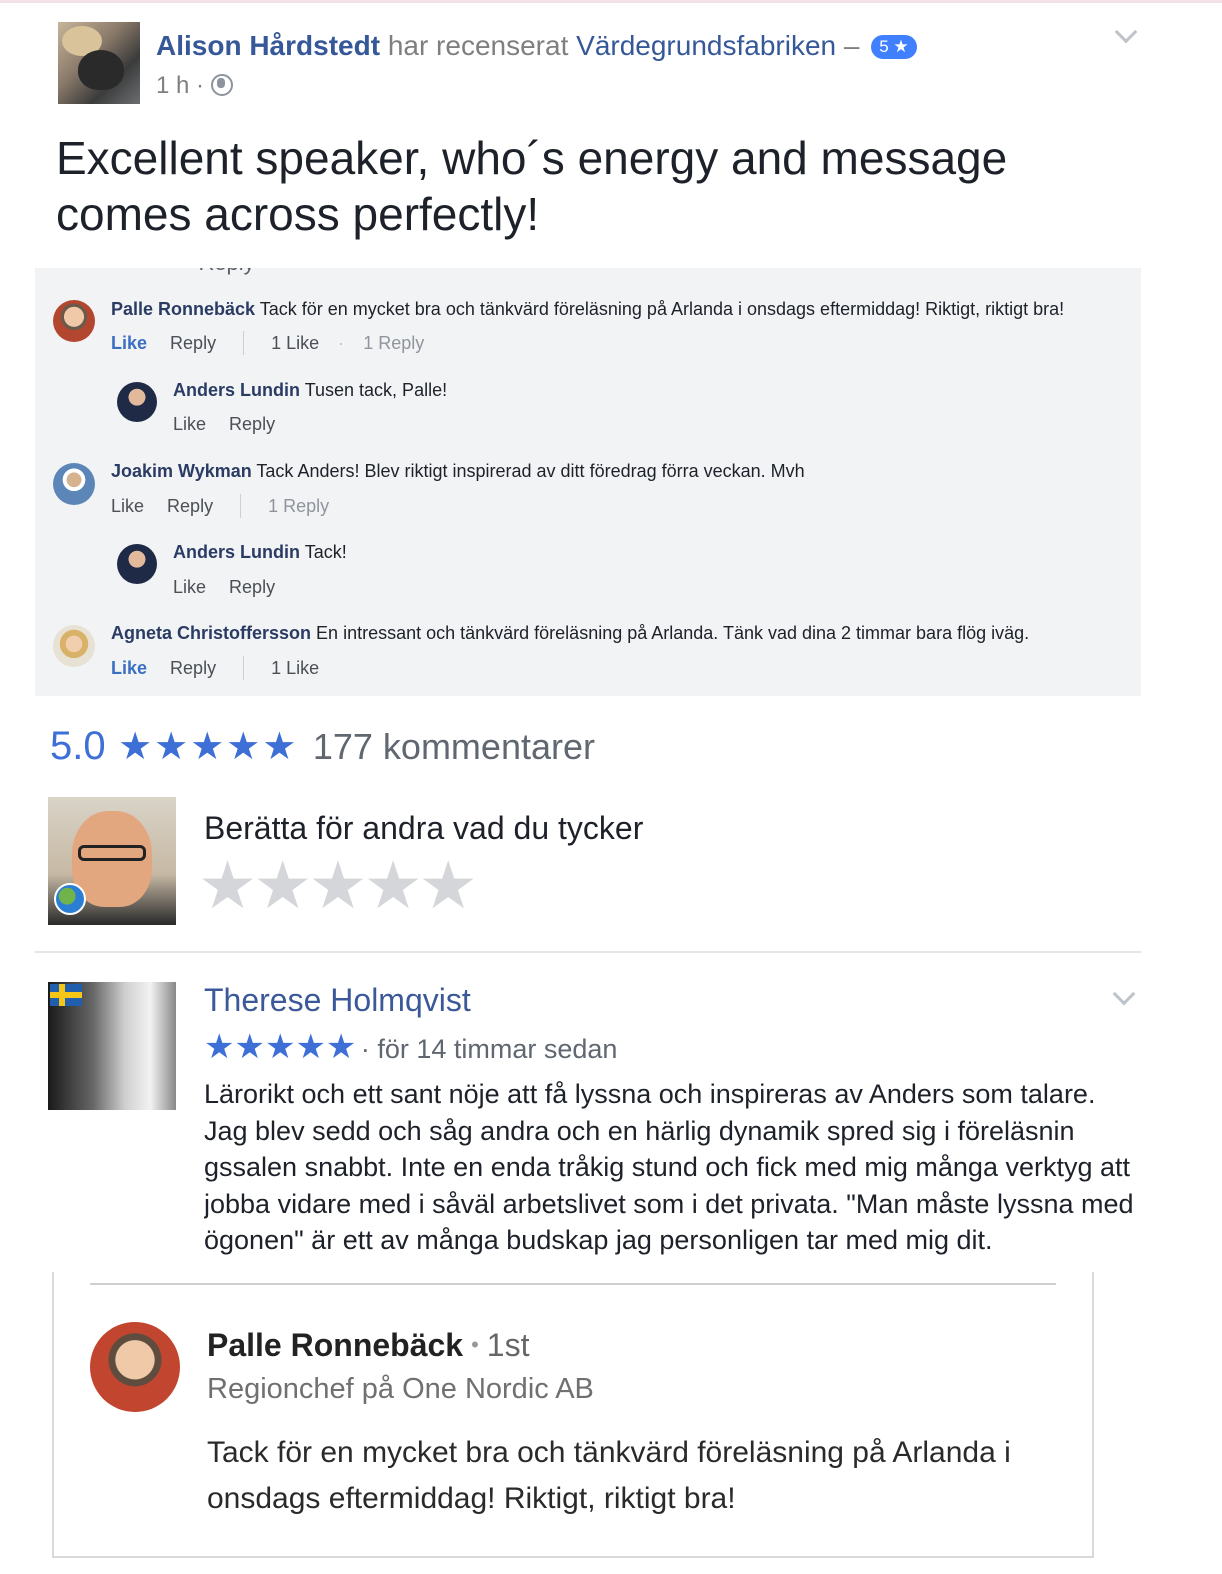 The image size is (1222, 1574). I want to click on rating-score: 5.0, so click(78, 746).